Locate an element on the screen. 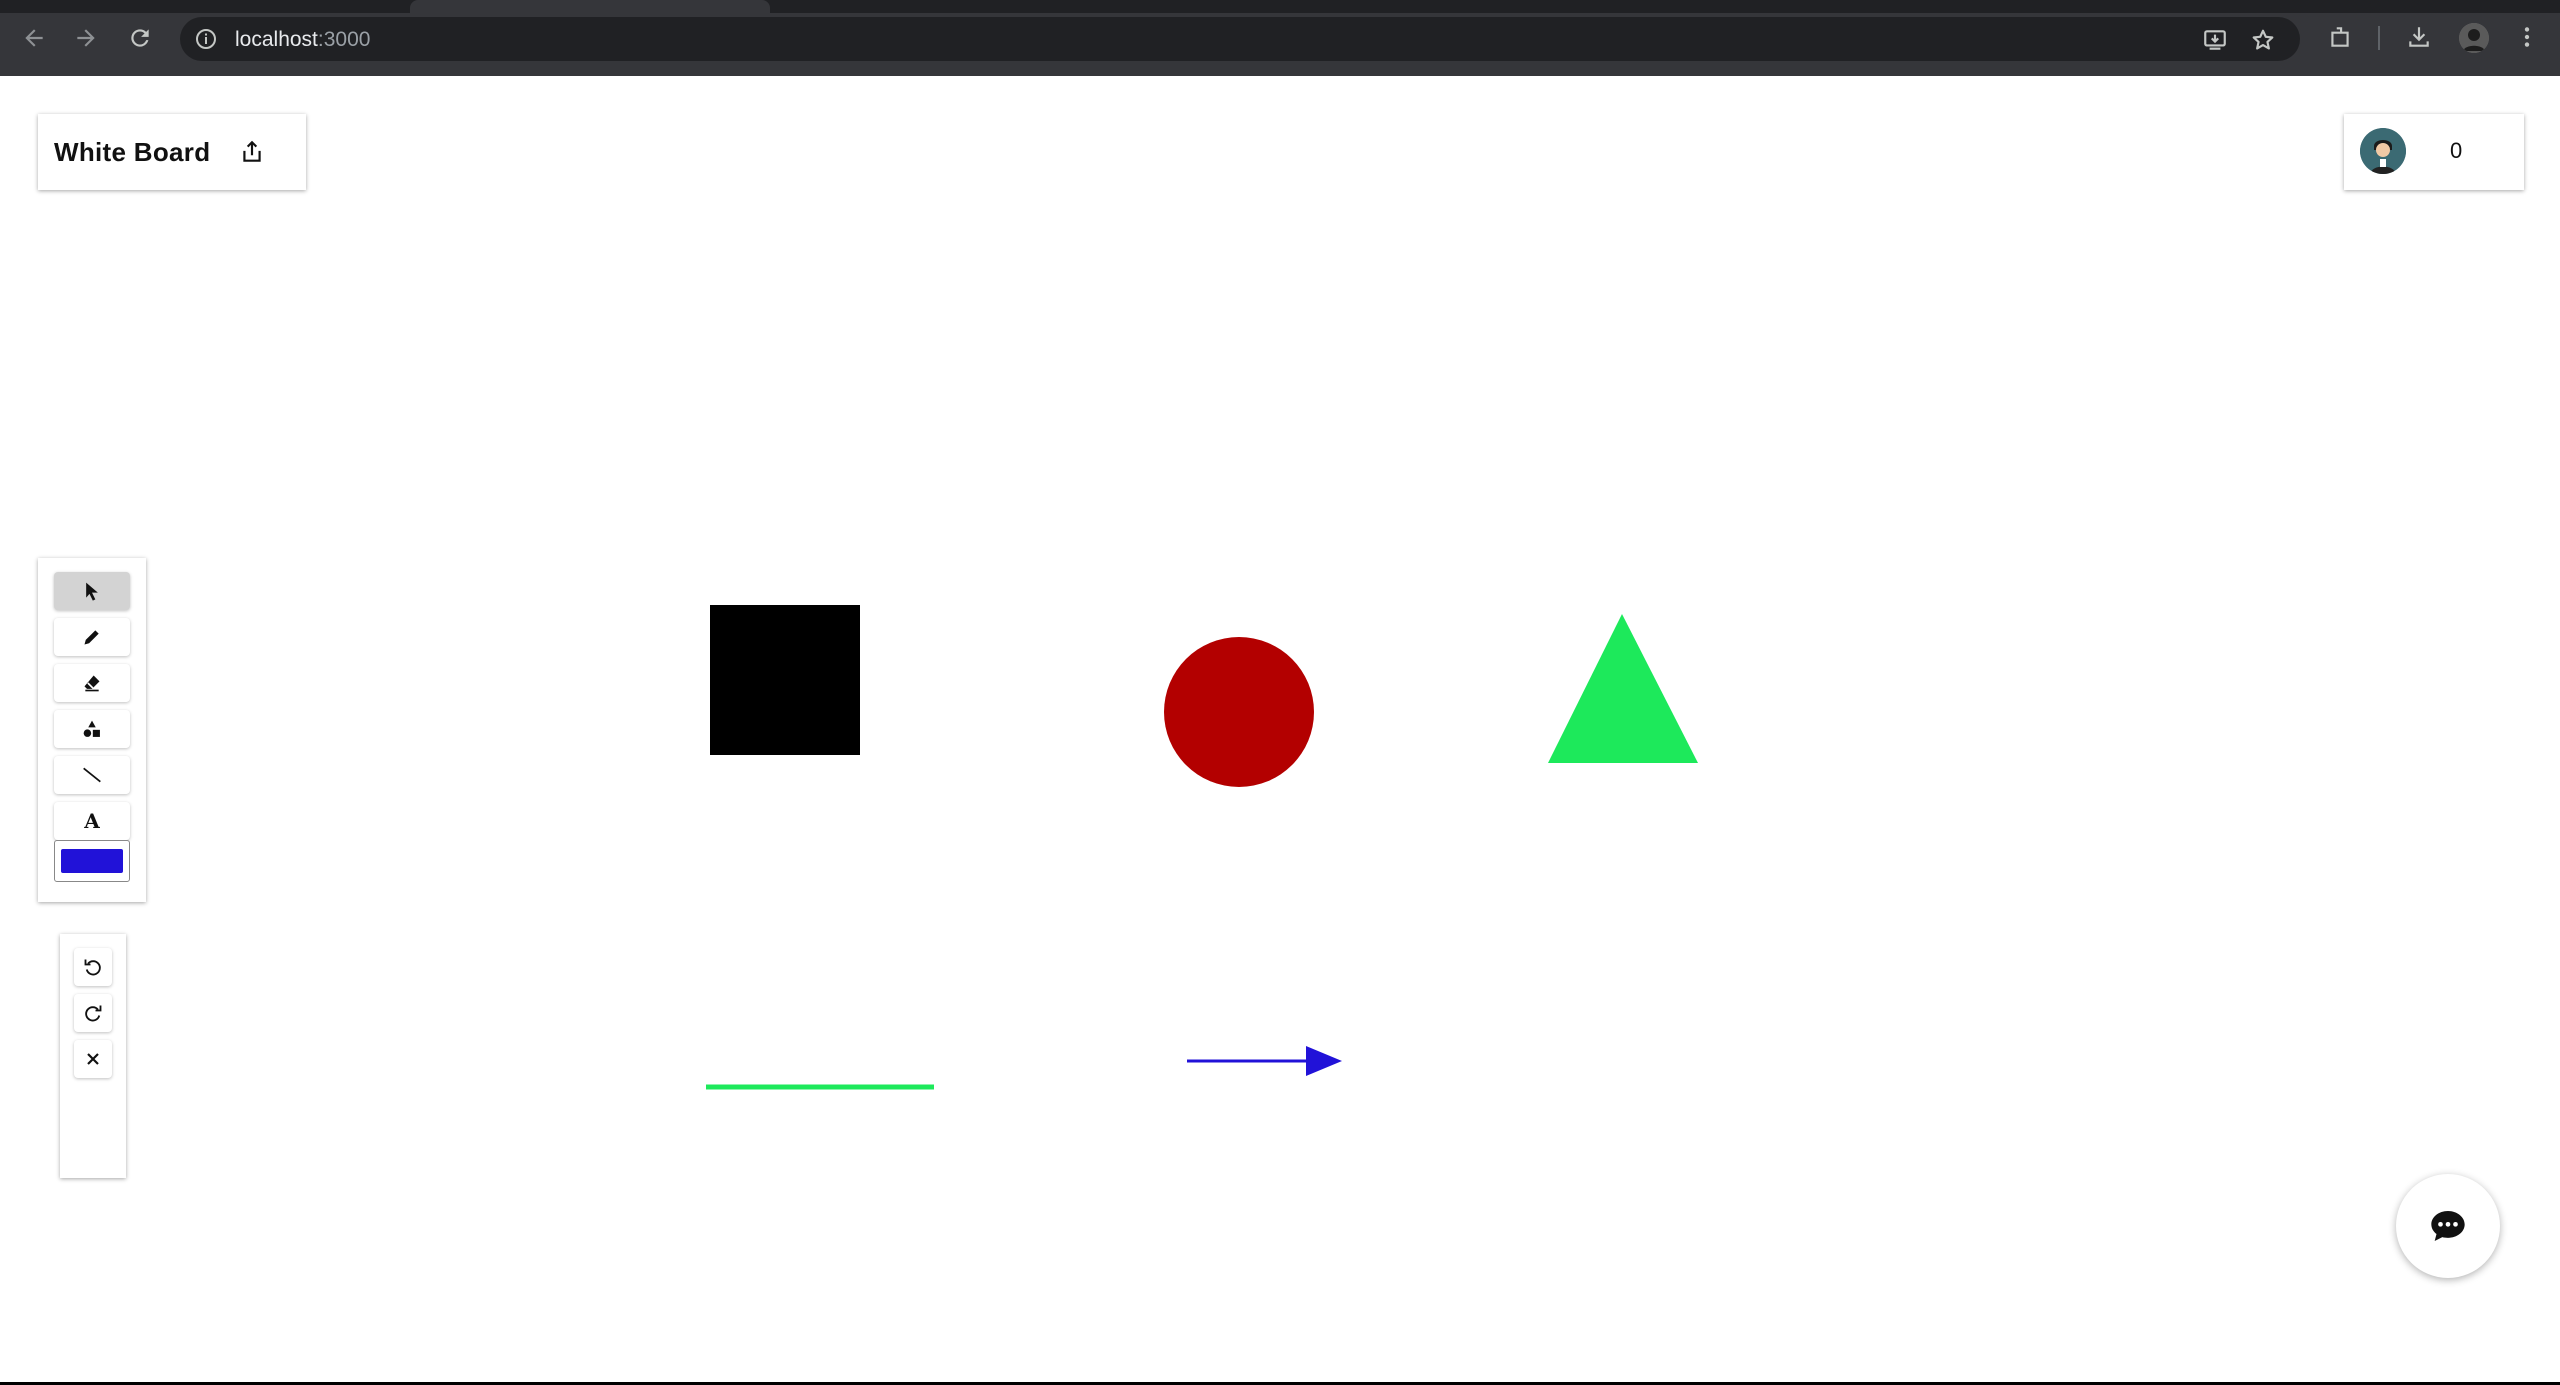  arrow-left-icon is located at coordinates (34, 38).